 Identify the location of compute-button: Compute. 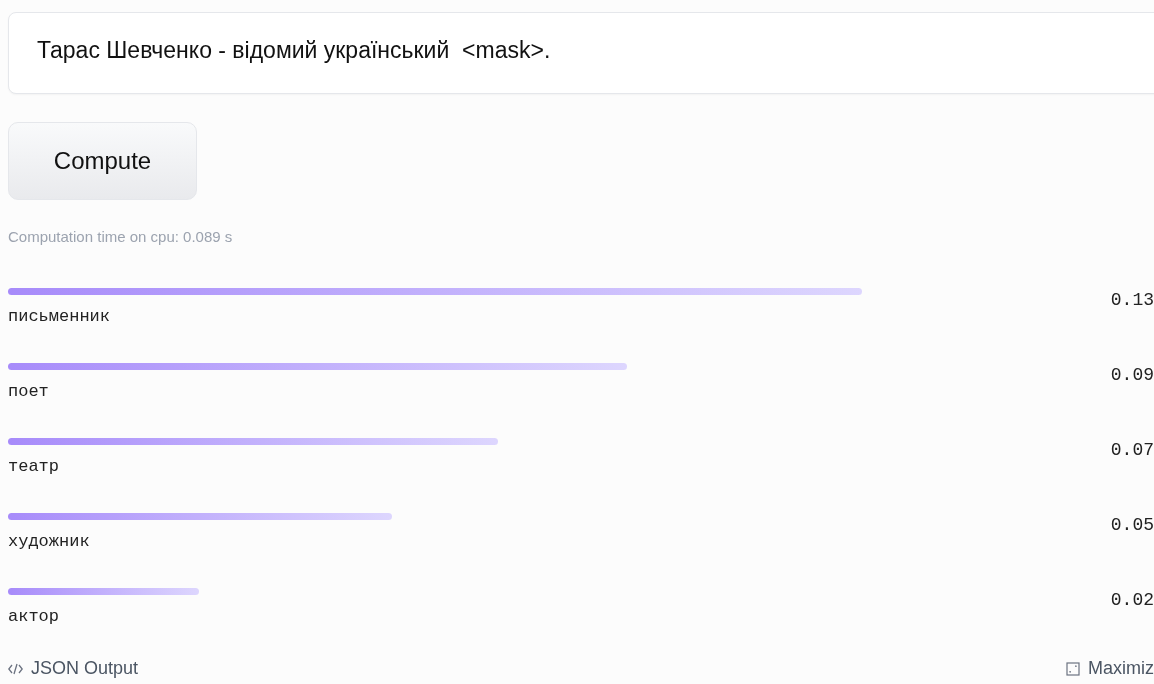
(102, 161).